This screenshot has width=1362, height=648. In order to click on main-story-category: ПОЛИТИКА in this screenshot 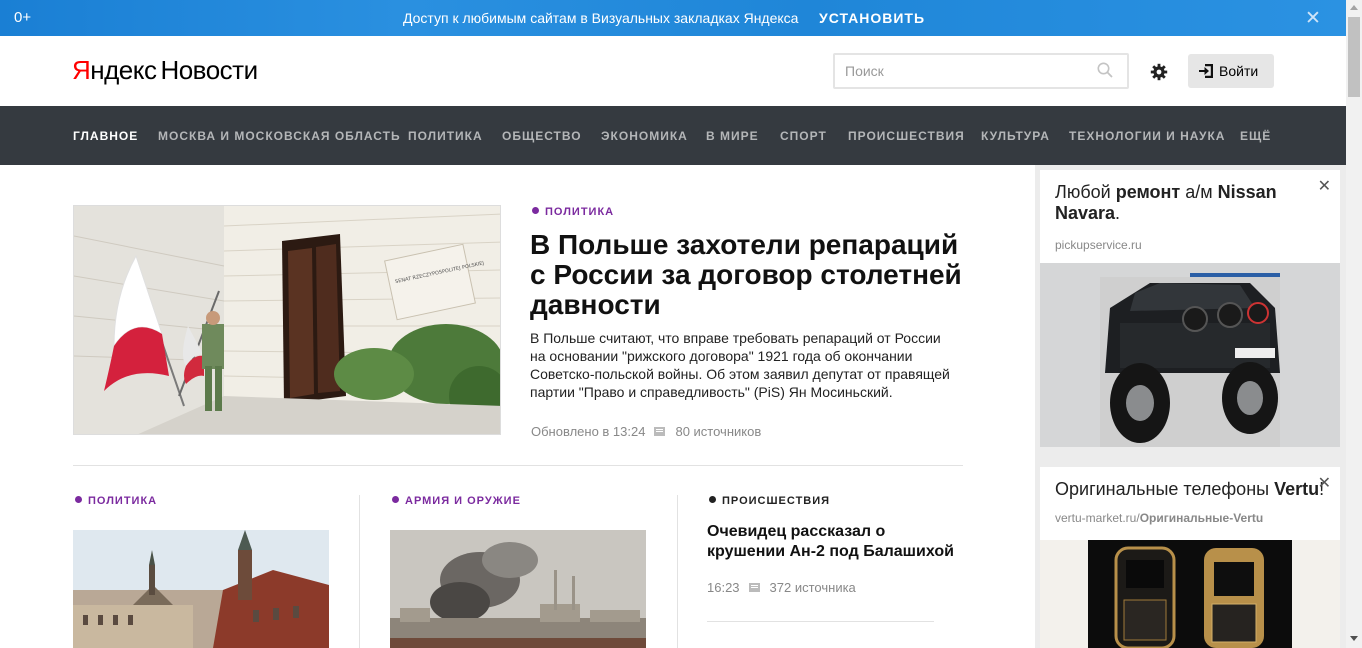, I will do `click(573, 212)`.